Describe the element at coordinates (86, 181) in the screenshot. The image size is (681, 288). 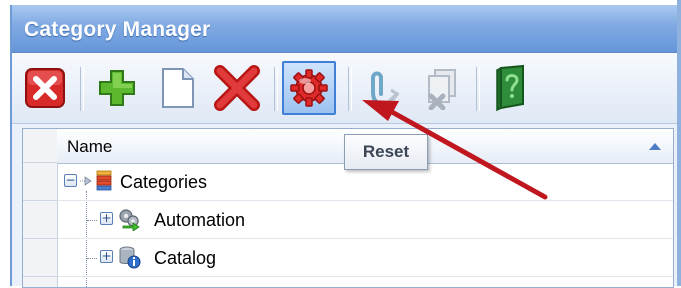
I see `tree-pointer-icon` at that location.